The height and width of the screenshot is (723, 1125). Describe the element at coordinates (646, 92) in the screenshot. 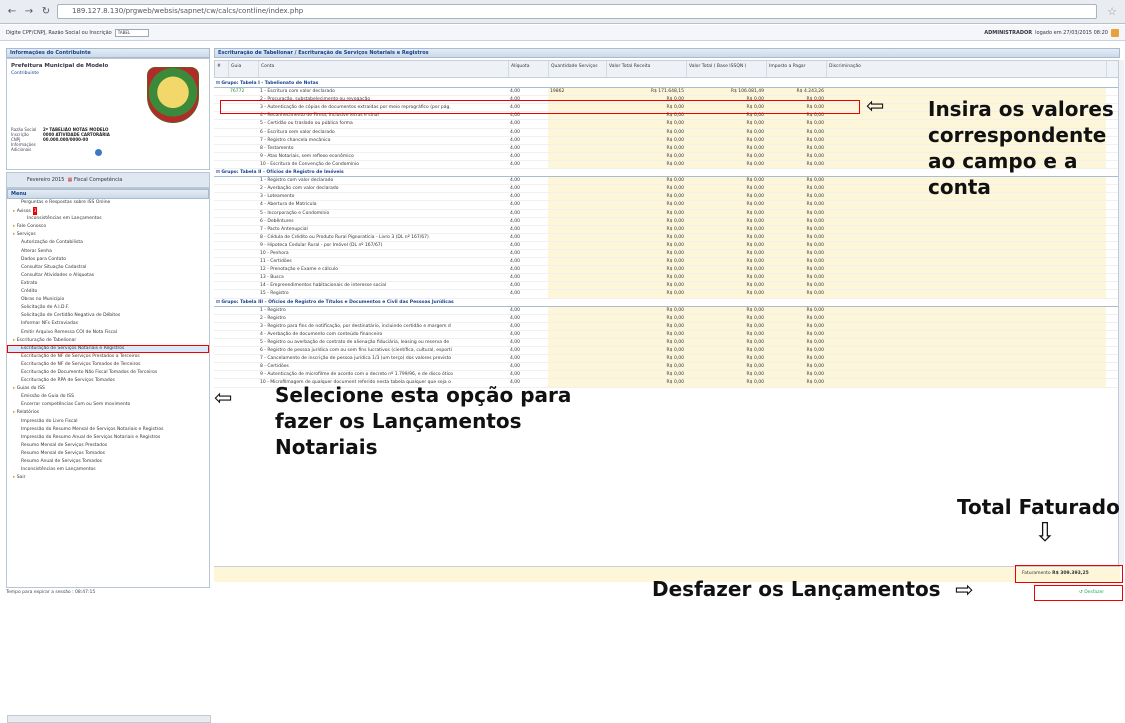

I see `table-cell: R$ 171.648,15` at that location.